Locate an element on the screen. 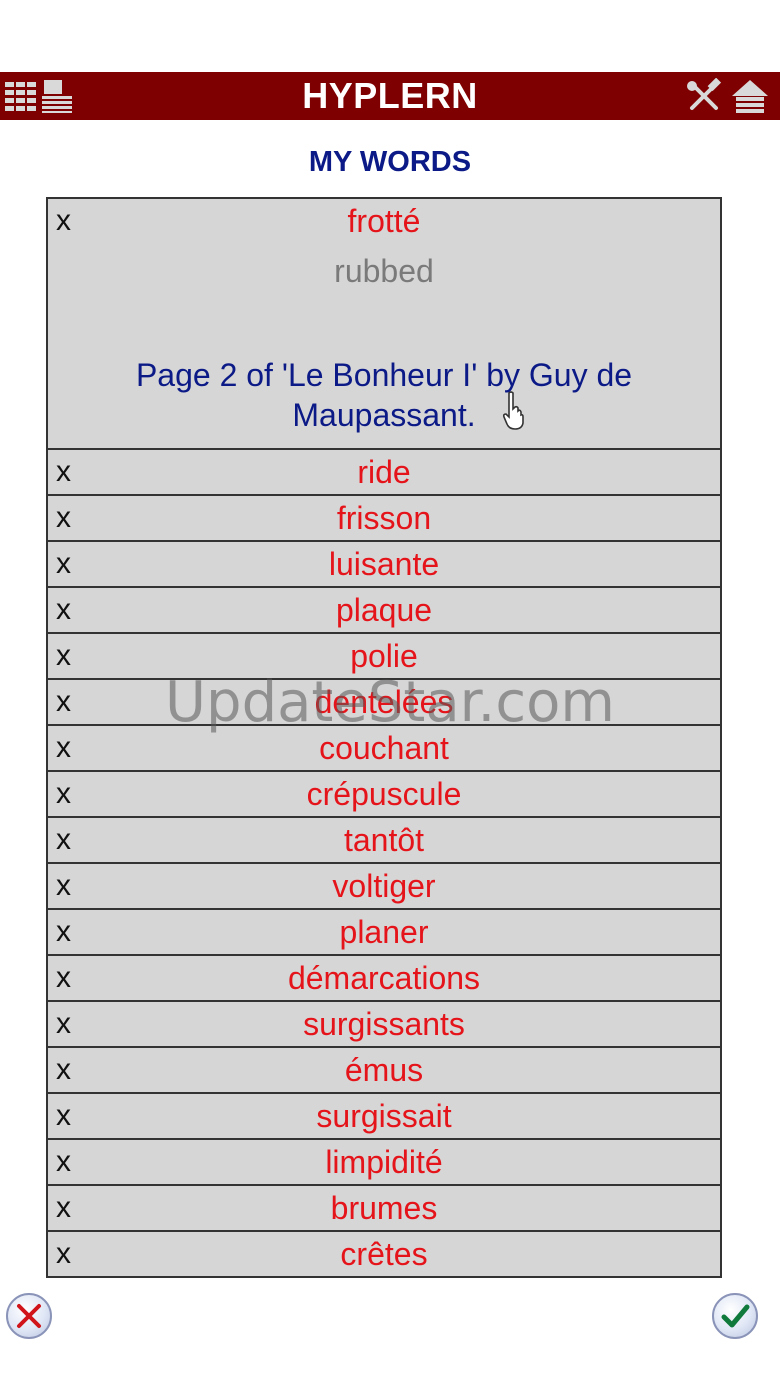  word-text: surgissants is located at coordinates (384, 1024).